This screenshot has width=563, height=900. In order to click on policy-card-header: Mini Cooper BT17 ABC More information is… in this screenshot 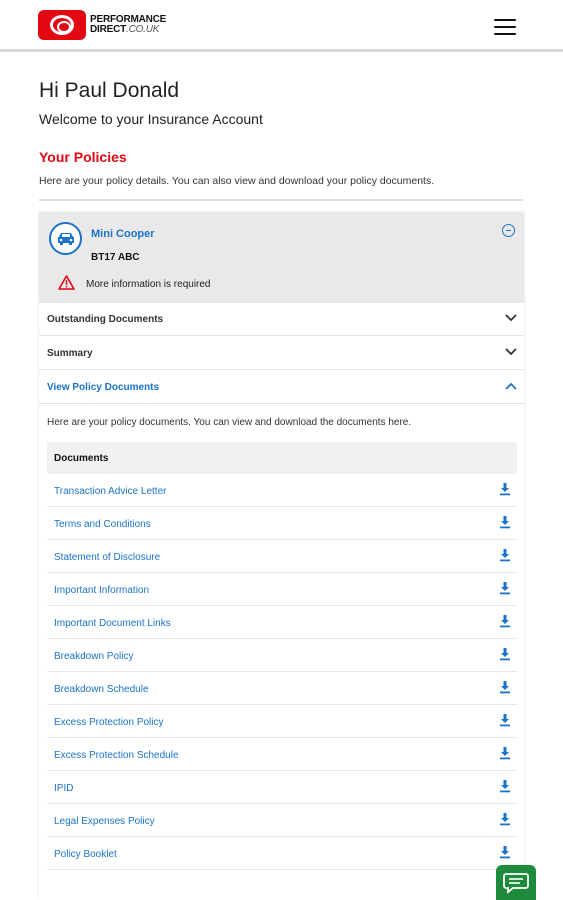, I will do `click(281, 257)`.